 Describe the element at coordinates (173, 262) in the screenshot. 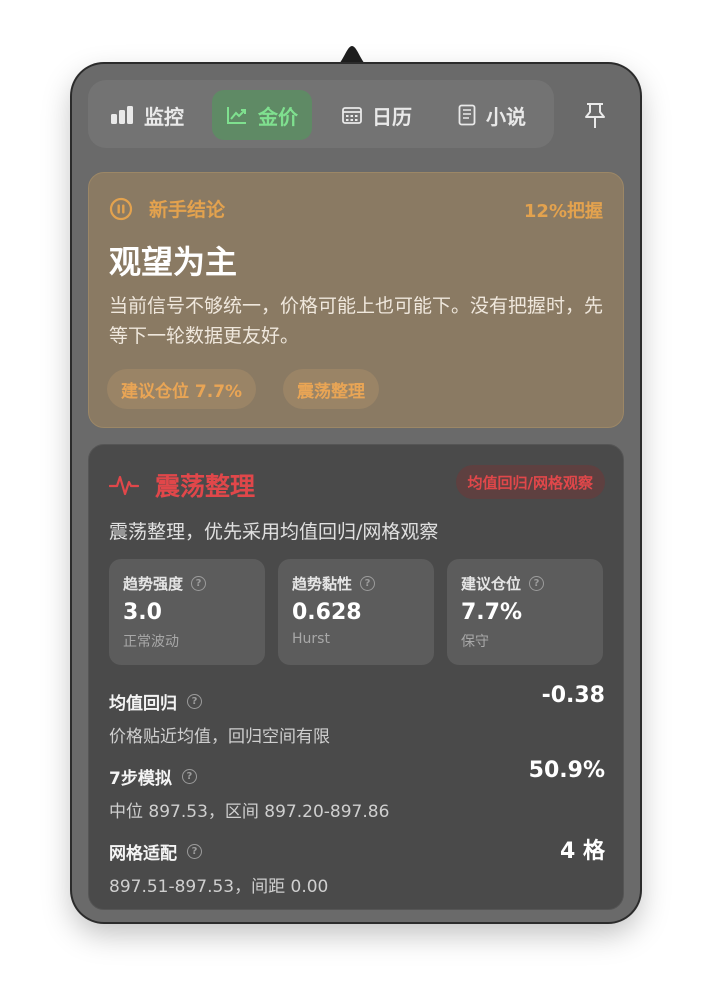

I see `conclusion-title: 观望为主` at that location.